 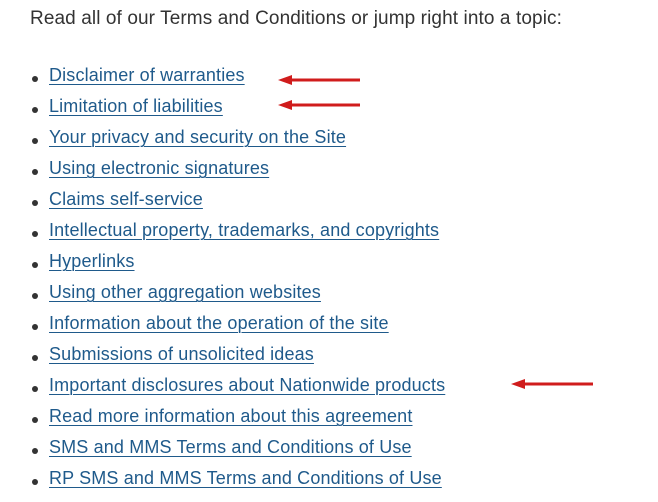 I want to click on topic-link-privacy-and-security: Your privacy and security on the Site, so click(x=197, y=137).